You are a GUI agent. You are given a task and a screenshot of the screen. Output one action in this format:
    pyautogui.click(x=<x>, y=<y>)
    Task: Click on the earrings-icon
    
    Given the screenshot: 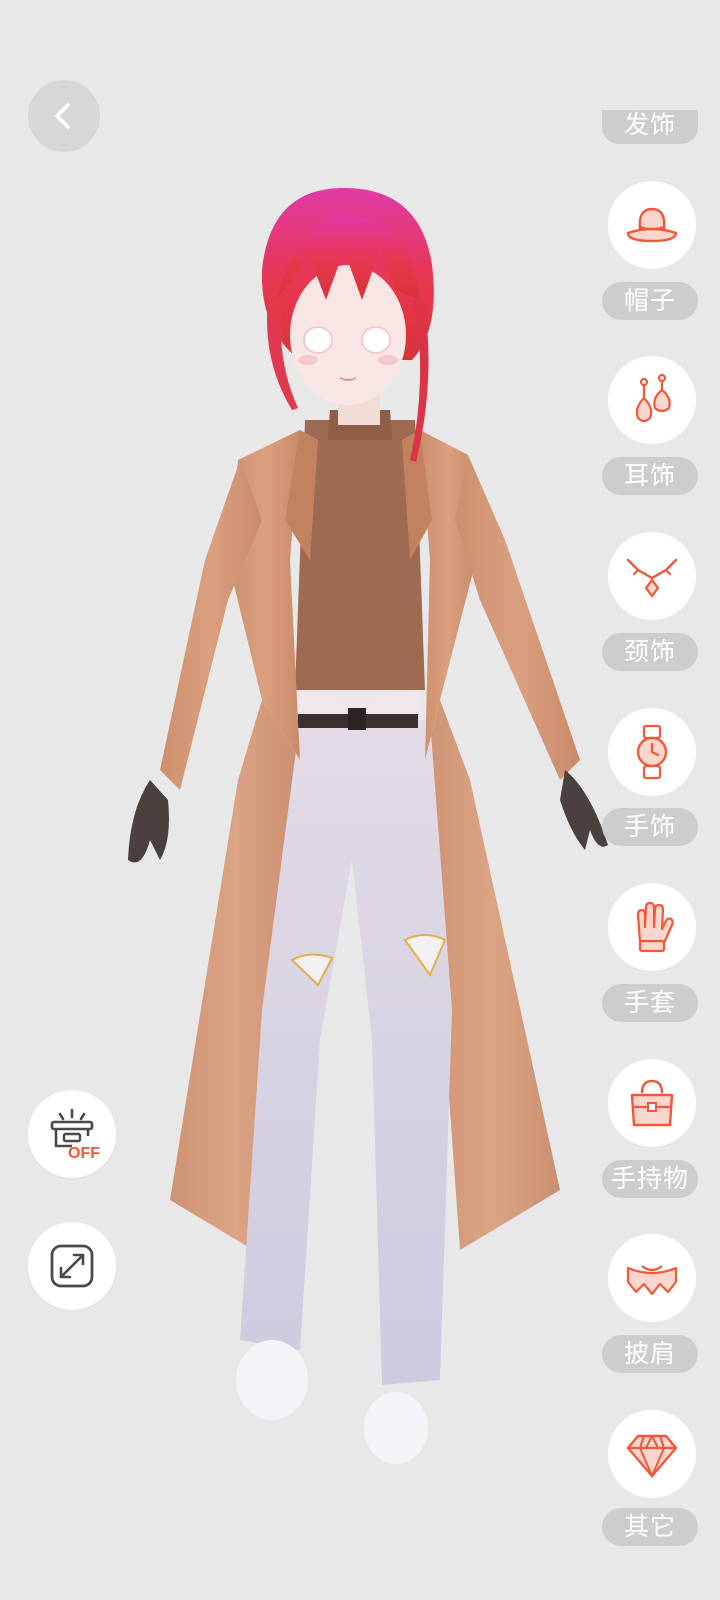 What is the action you would take?
    pyautogui.click(x=653, y=398)
    